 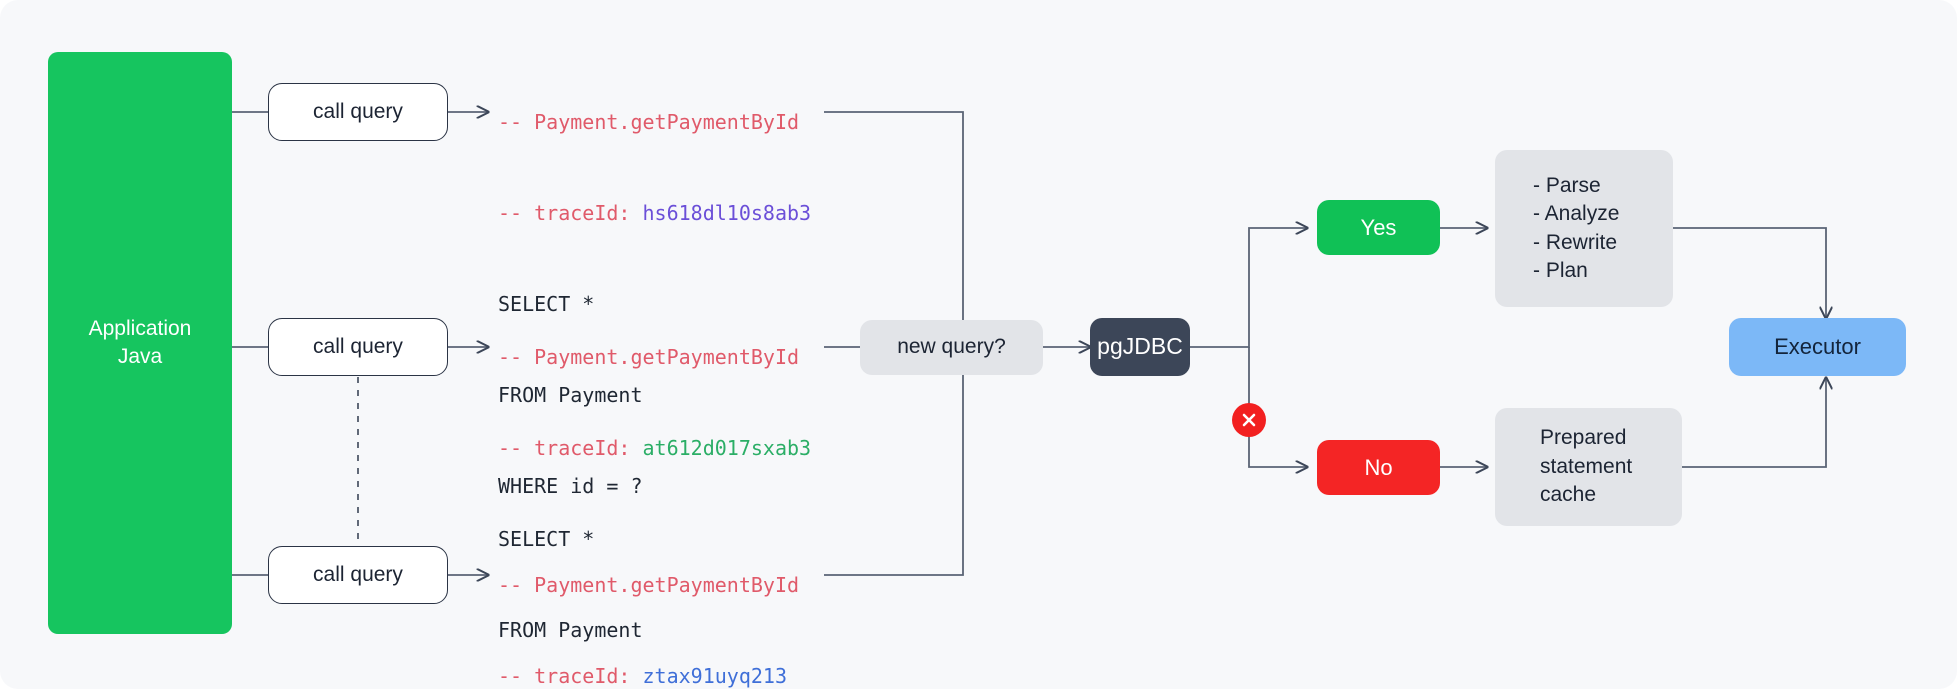 I want to click on node-call-query-2: call query, so click(x=358, y=347).